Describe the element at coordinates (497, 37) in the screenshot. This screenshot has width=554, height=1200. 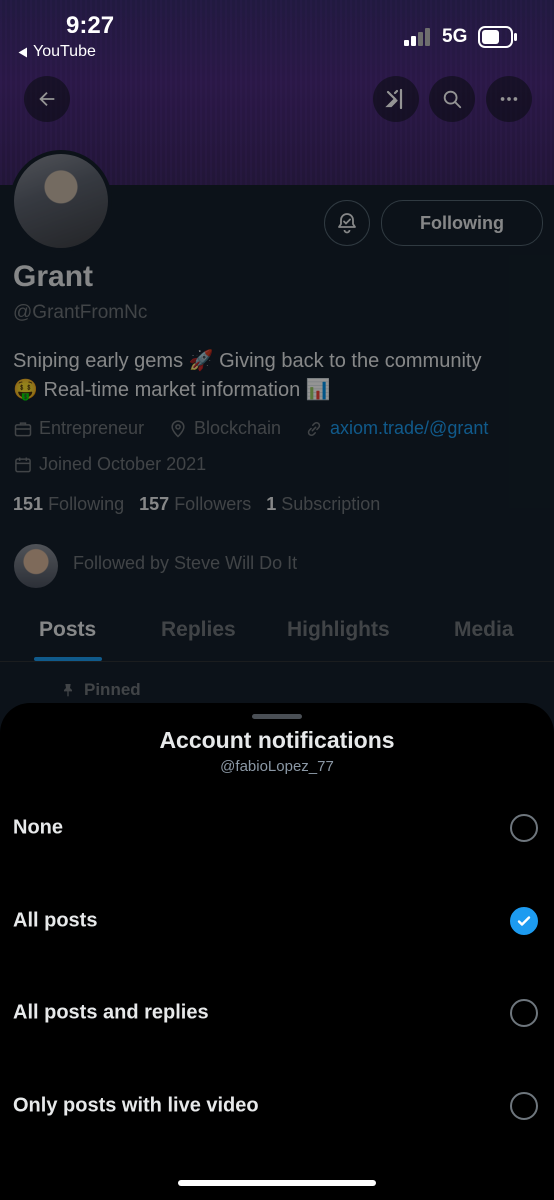
I see `battery-icon` at that location.